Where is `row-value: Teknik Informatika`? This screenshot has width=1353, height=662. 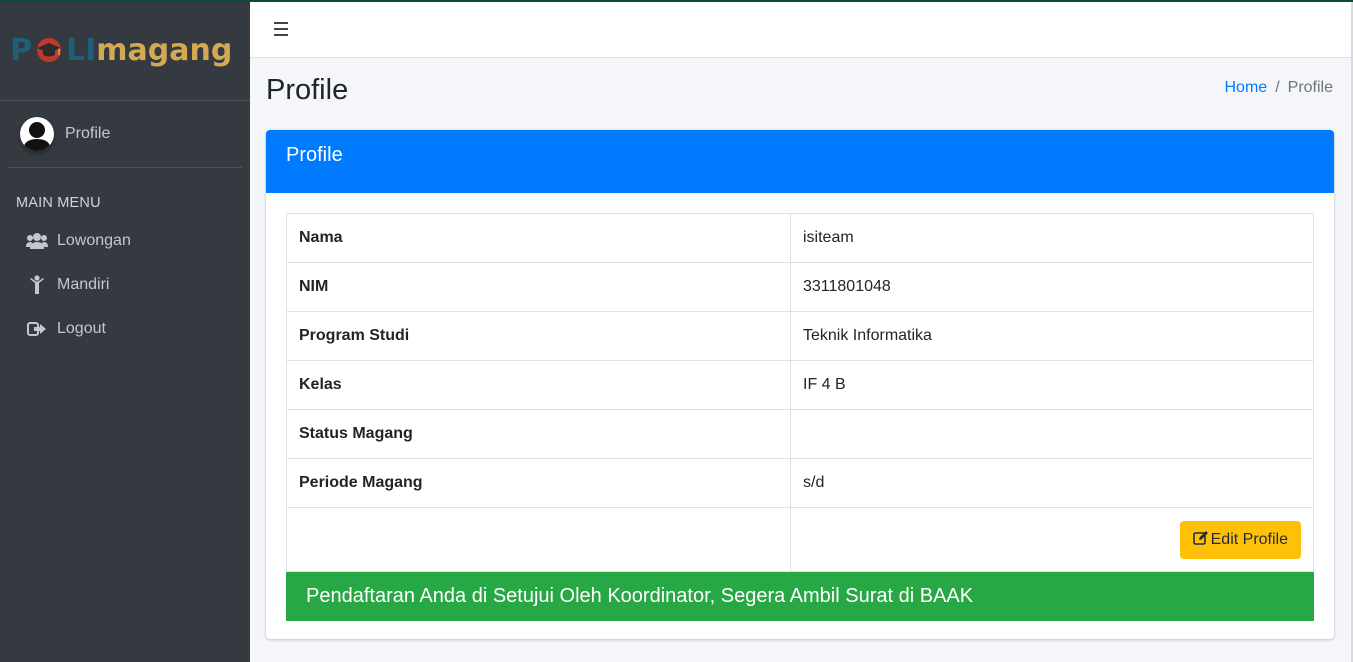
row-value: Teknik Informatika is located at coordinates (1052, 336).